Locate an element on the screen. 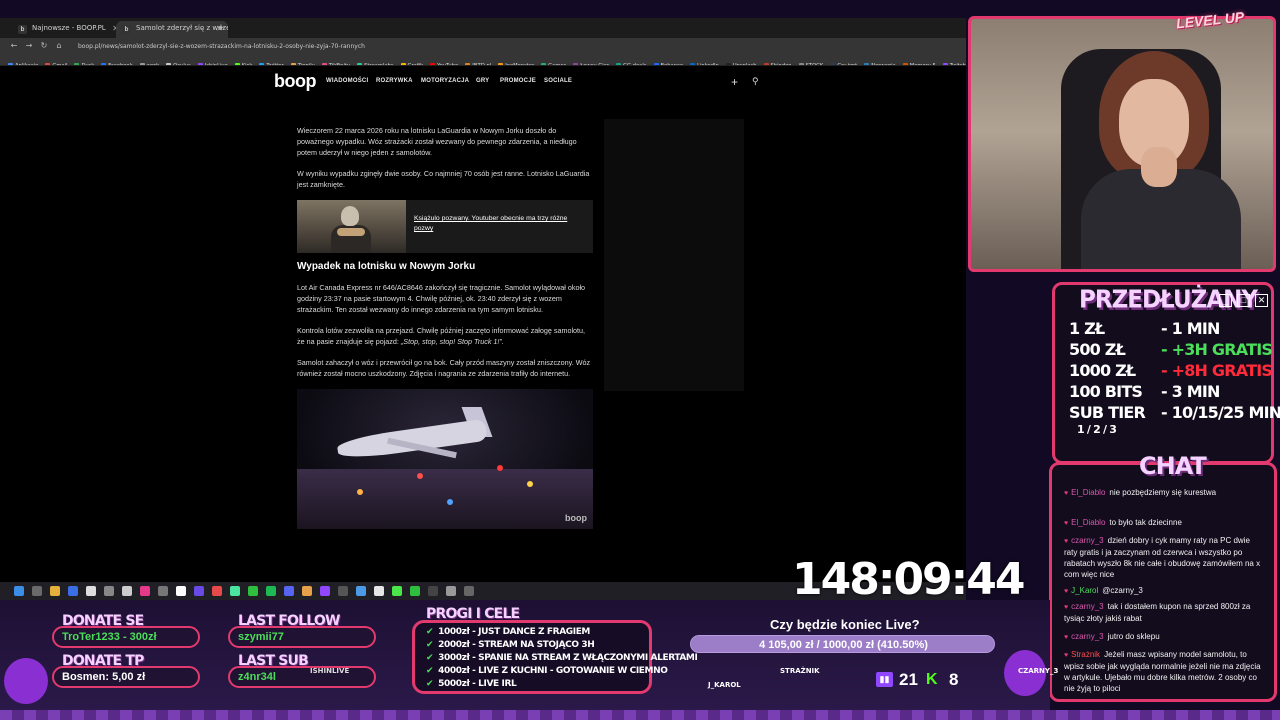  chat-message: ♥ czarny_3 jutro do sklepu is located at coordinates (1164, 637).